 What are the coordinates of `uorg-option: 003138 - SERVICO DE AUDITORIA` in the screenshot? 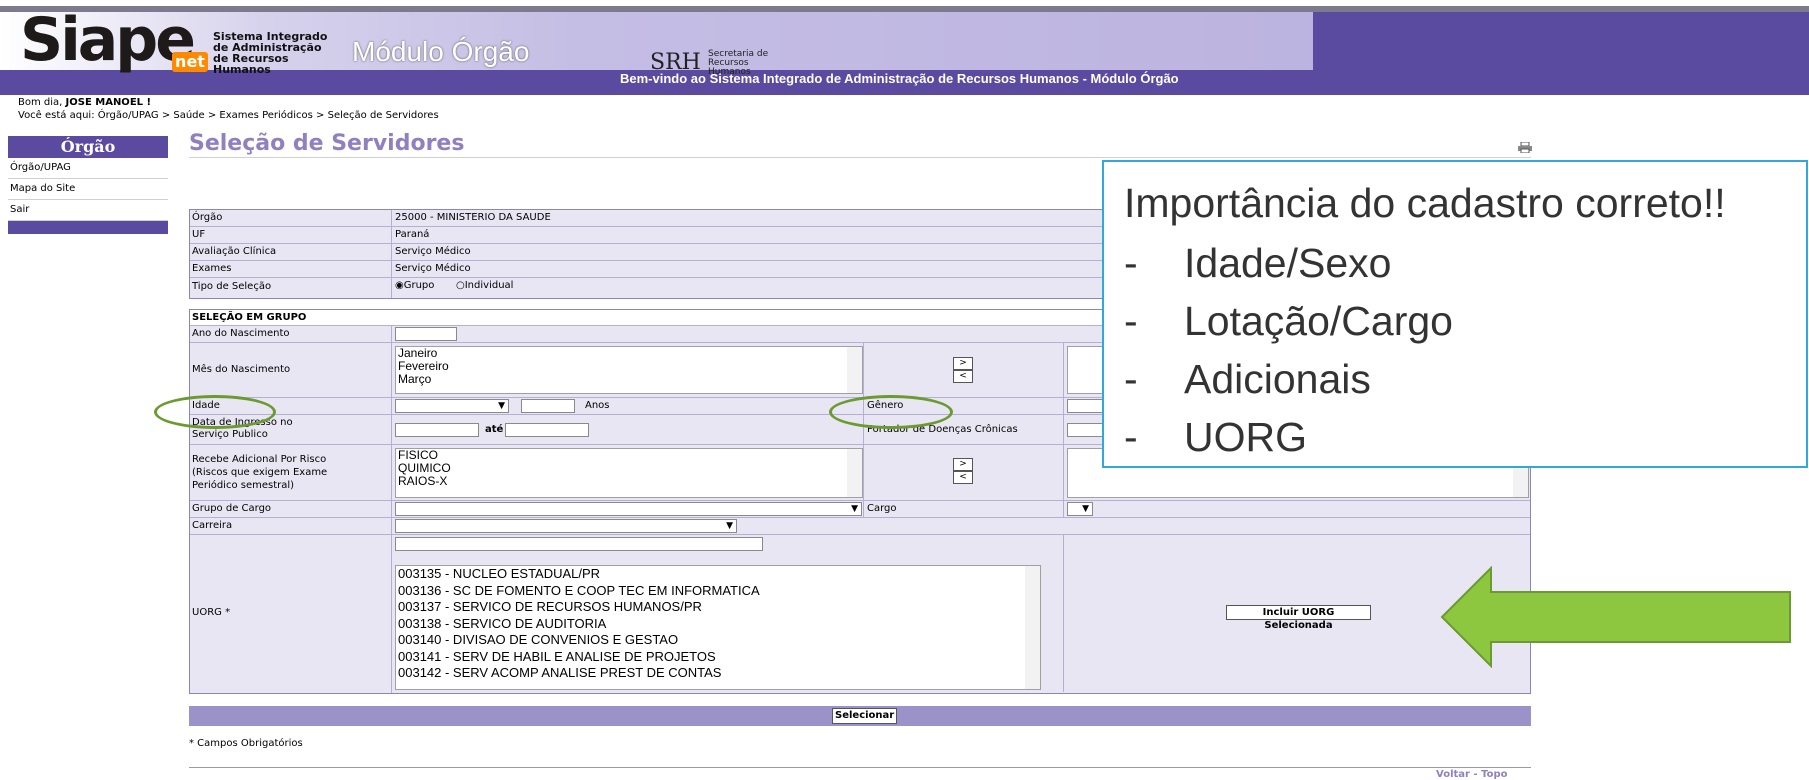 It's located at (718, 624).